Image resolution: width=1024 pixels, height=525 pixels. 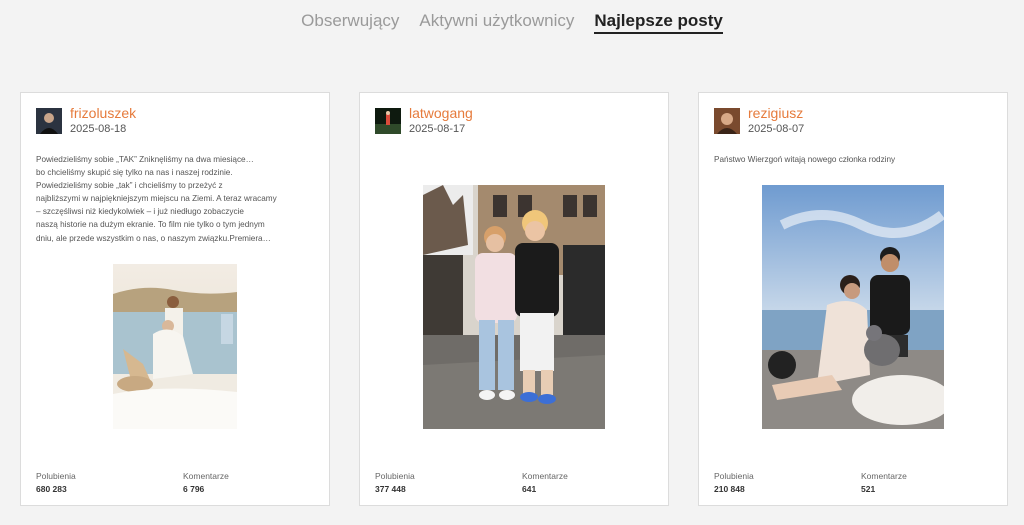 I want to click on post-date: 2025-08-17, so click(x=437, y=129).